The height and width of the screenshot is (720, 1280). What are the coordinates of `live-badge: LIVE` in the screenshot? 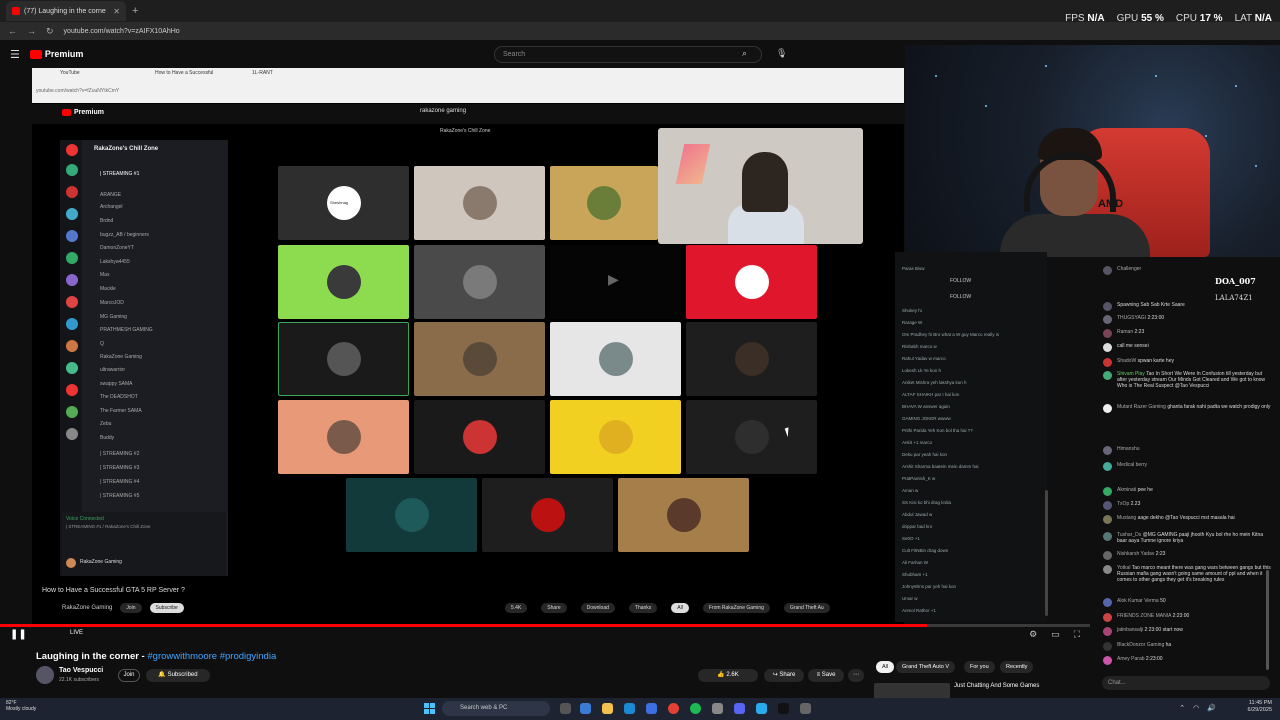 It's located at (76, 633).